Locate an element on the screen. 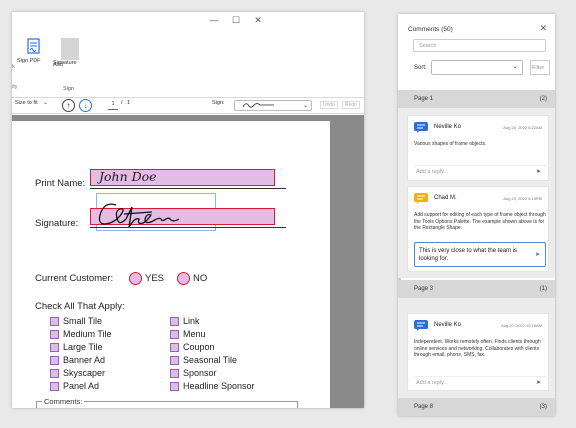 Image resolution: width=576 pixels, height=428 pixels. comments-title: Comments (50) is located at coordinates (430, 29).